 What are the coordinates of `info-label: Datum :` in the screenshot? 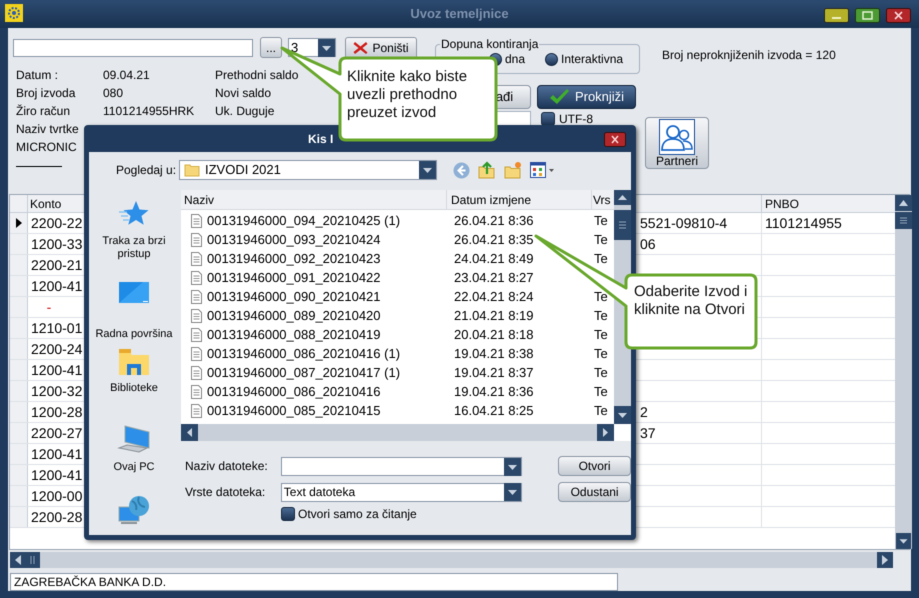 It's located at (38, 75).